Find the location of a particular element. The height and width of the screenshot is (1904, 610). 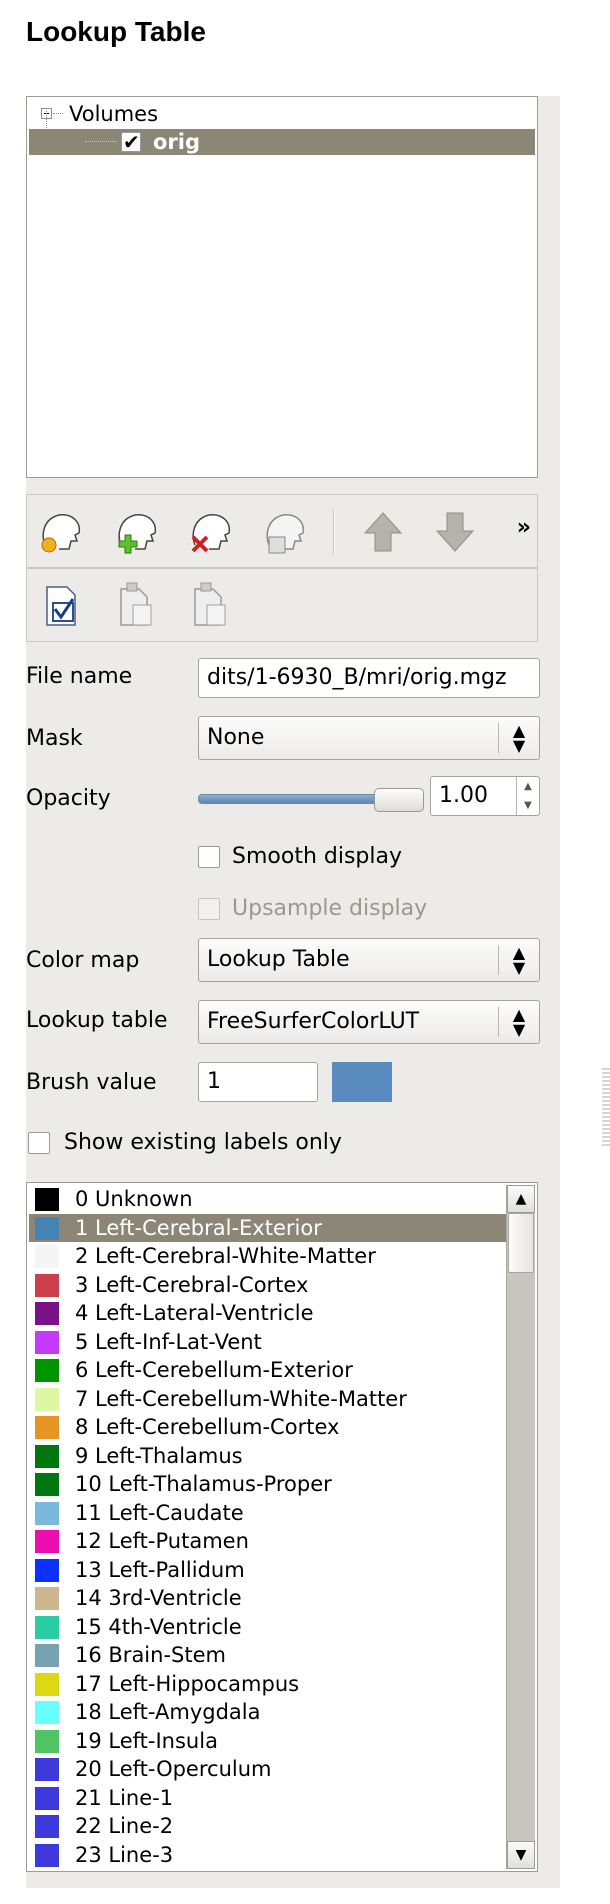

show-existing-labels-checkbox is located at coordinates (39, 1143).